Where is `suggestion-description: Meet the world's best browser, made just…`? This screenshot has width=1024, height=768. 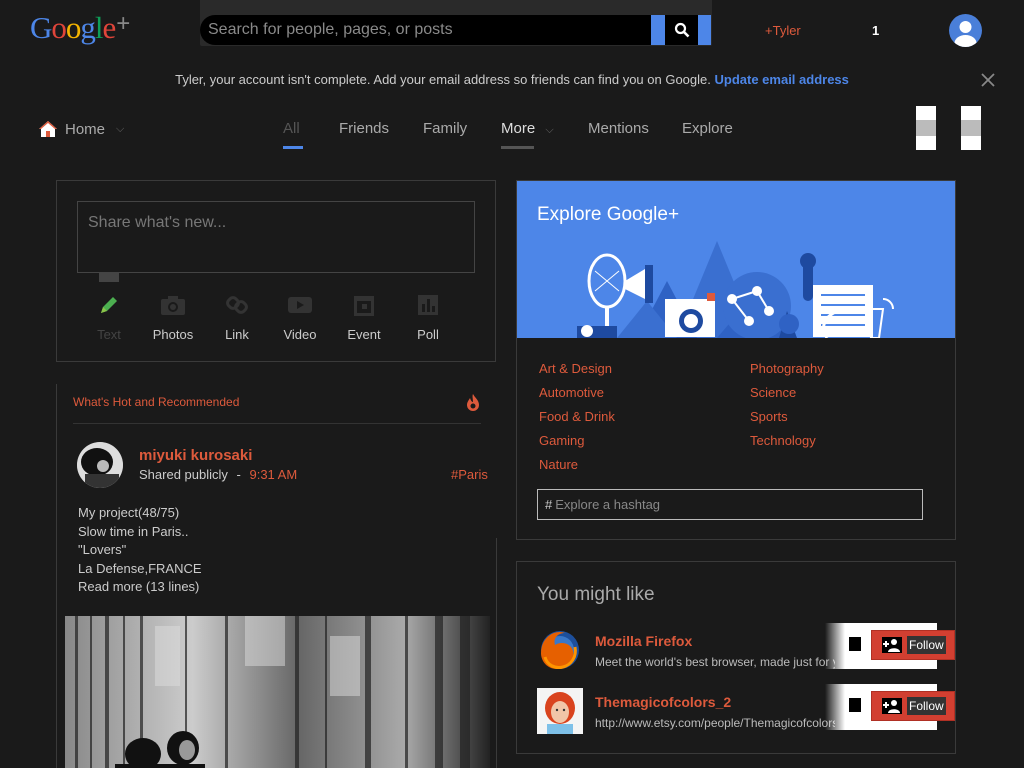 suggestion-description: Meet the world's best browser, made just… is located at coordinates (715, 662).